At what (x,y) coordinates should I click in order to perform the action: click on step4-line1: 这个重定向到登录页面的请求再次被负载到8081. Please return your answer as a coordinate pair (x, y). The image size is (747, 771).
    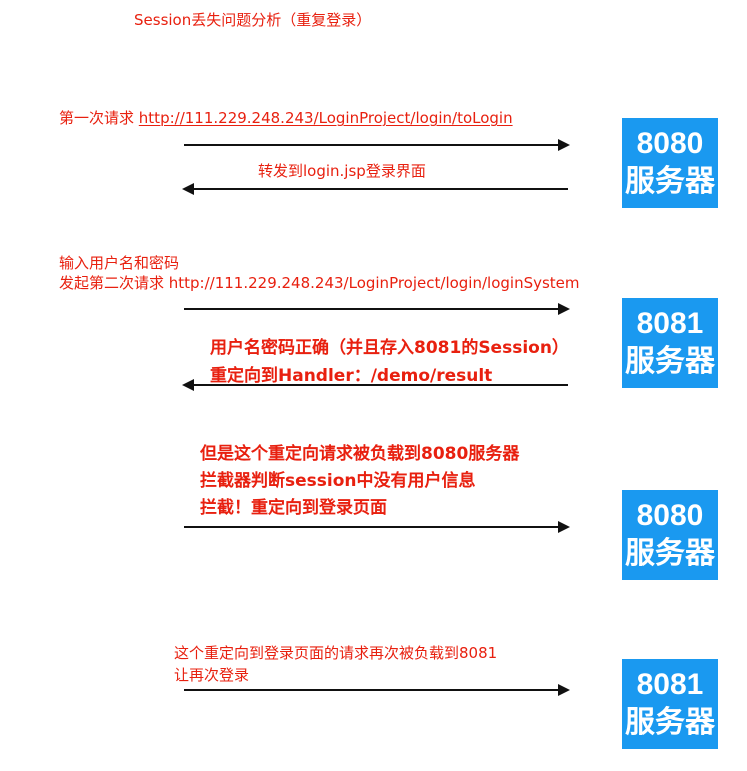
    Looking at the image, I should click on (336, 653).